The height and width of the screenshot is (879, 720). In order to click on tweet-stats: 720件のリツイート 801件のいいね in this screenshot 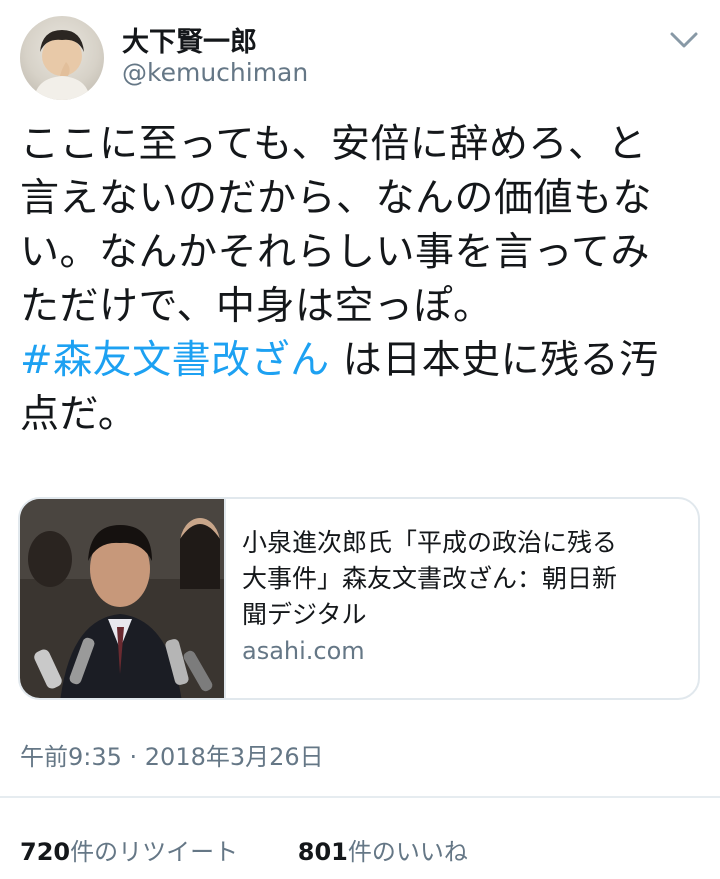, I will do `click(244, 849)`.